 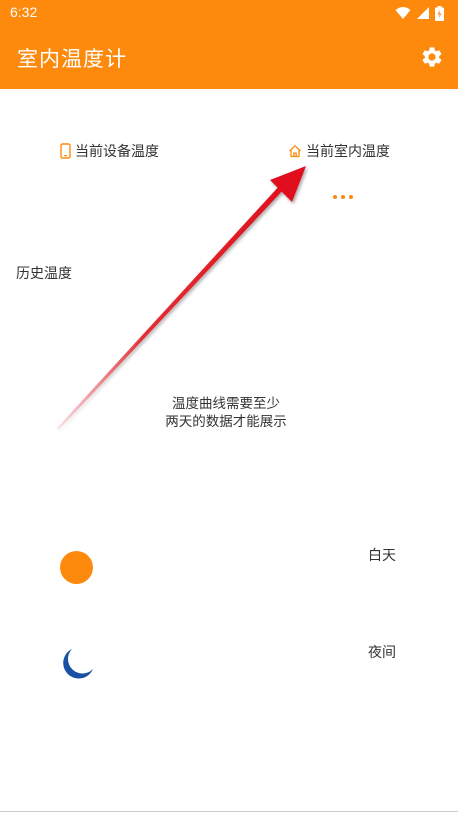 What do you see at coordinates (423, 13) in the screenshot?
I see `signal-icon` at bounding box center [423, 13].